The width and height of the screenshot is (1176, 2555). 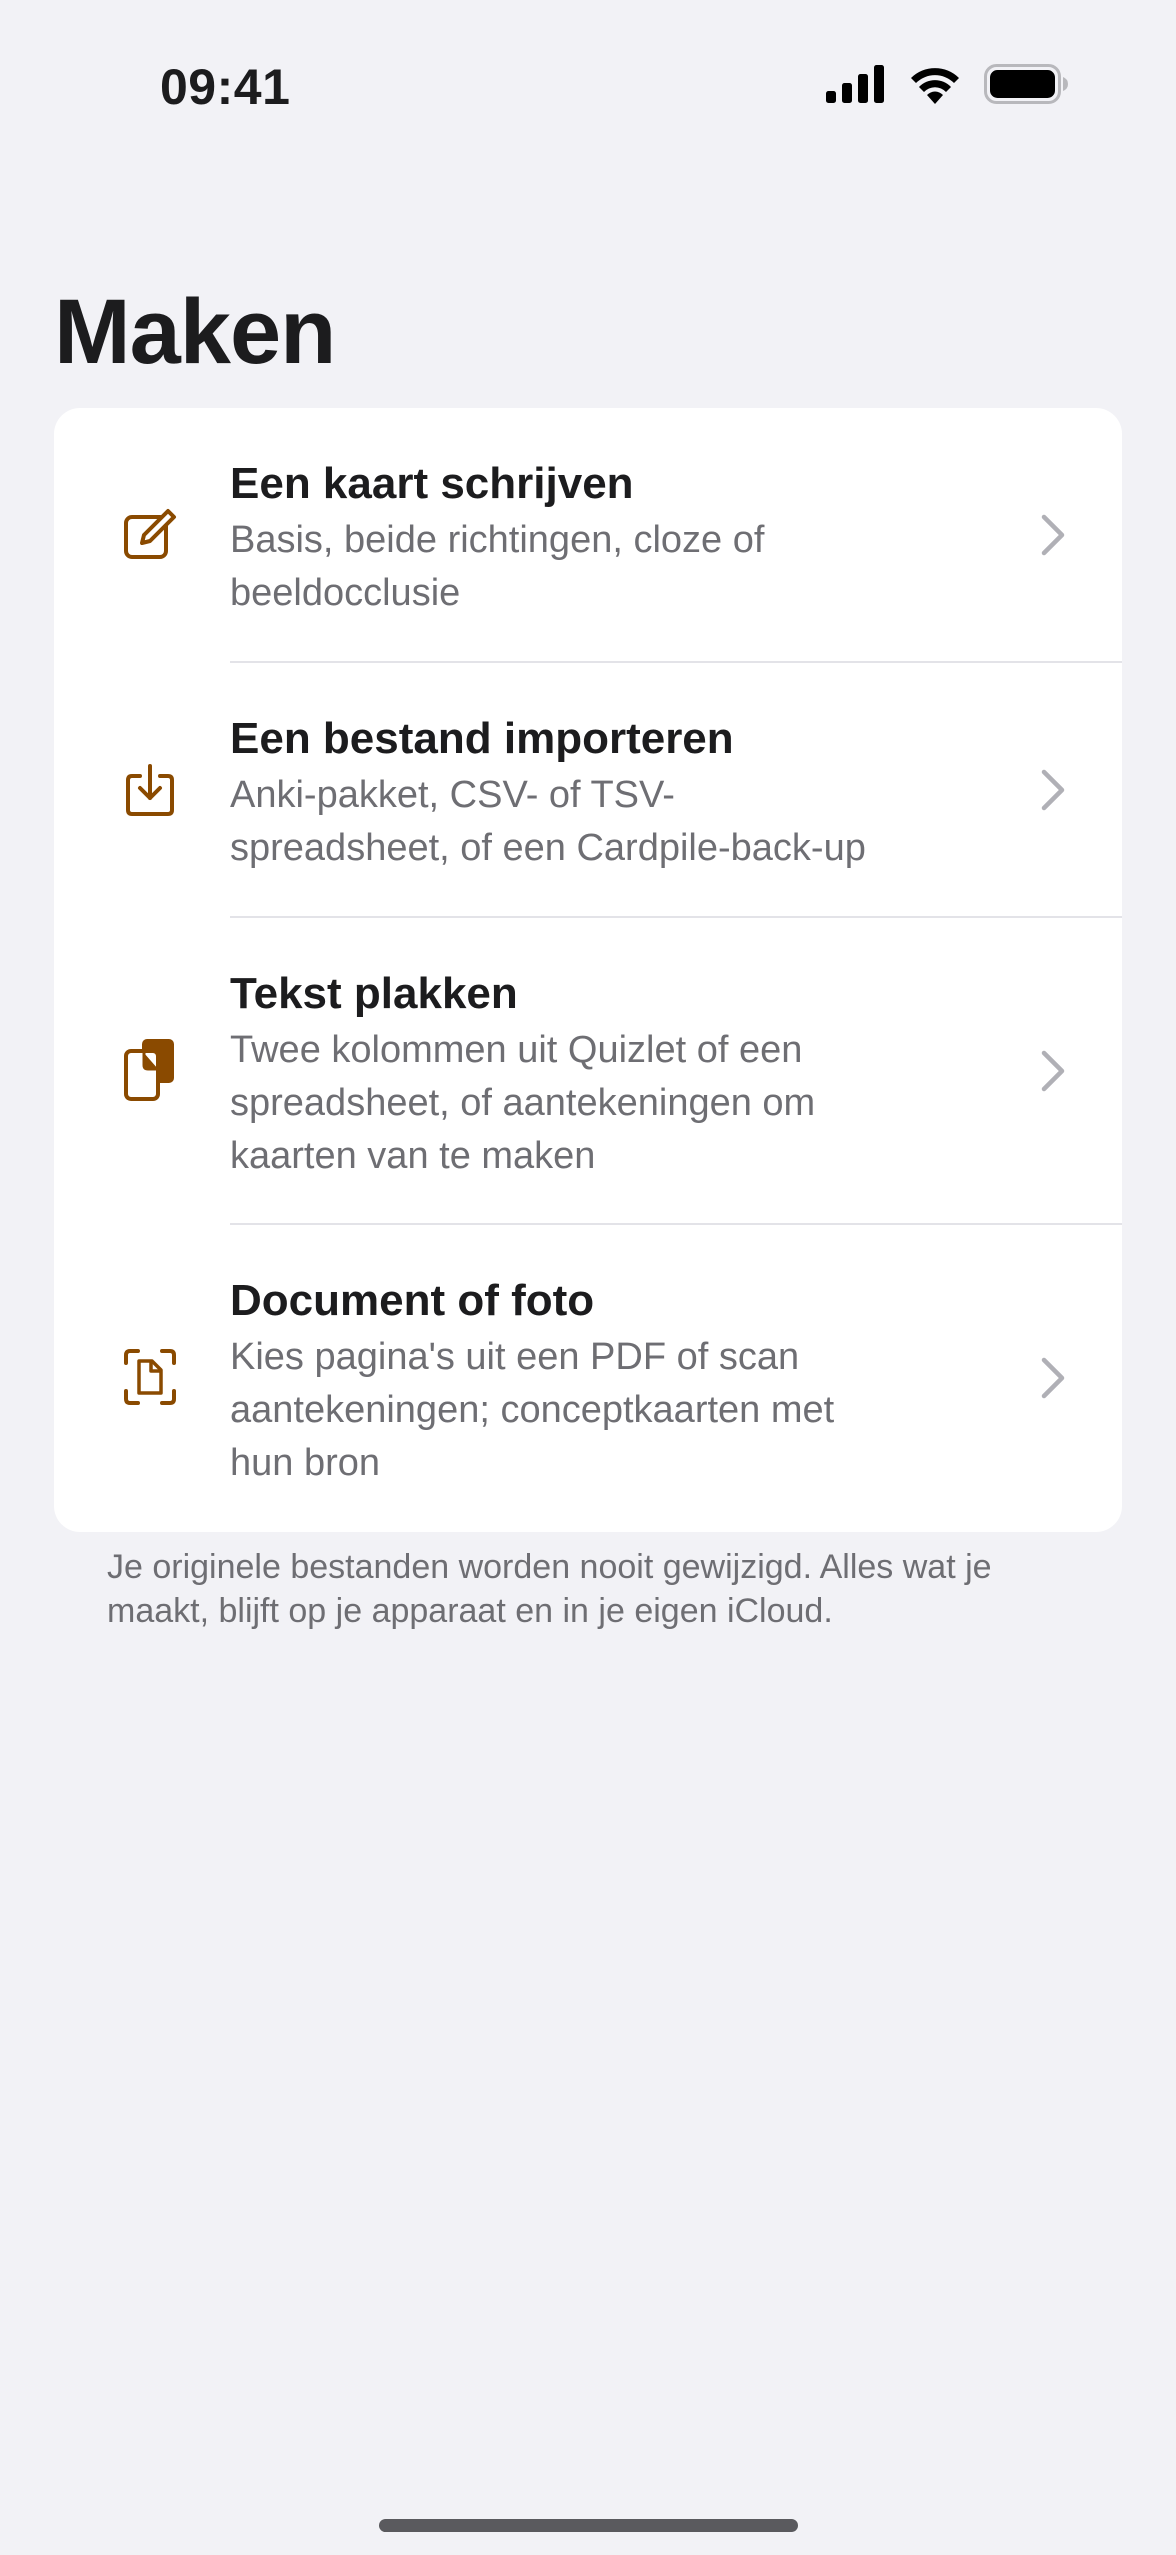 I want to click on option-subtitle-line: Basis, beide richtingen, cloze of, so click(x=497, y=540).